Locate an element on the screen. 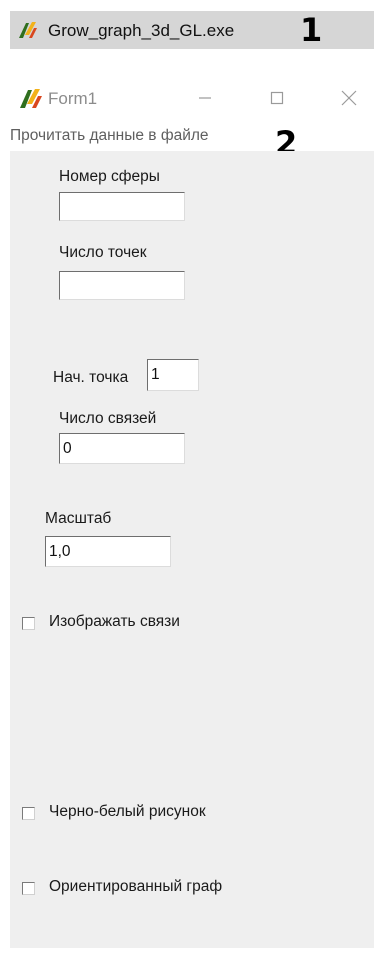 The width and height of the screenshot is (377, 953). window-titlebar: Form1 is located at coordinates (192, 98).